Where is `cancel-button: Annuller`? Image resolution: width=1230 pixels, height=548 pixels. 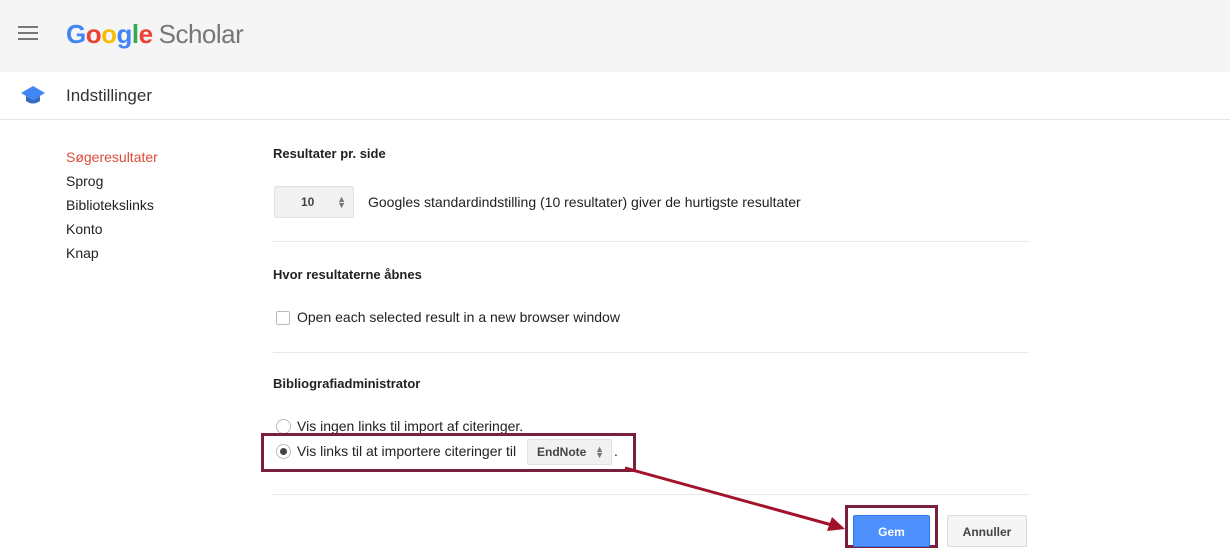 cancel-button: Annuller is located at coordinates (987, 531).